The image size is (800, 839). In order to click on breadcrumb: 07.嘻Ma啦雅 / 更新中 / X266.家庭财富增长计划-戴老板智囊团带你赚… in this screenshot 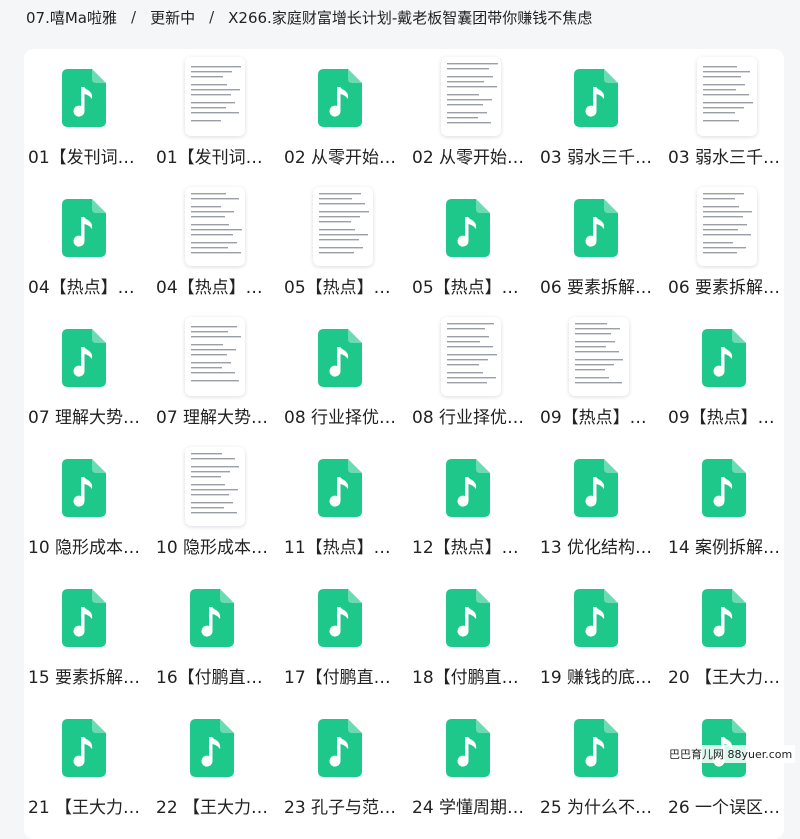, I will do `click(400, 17)`.